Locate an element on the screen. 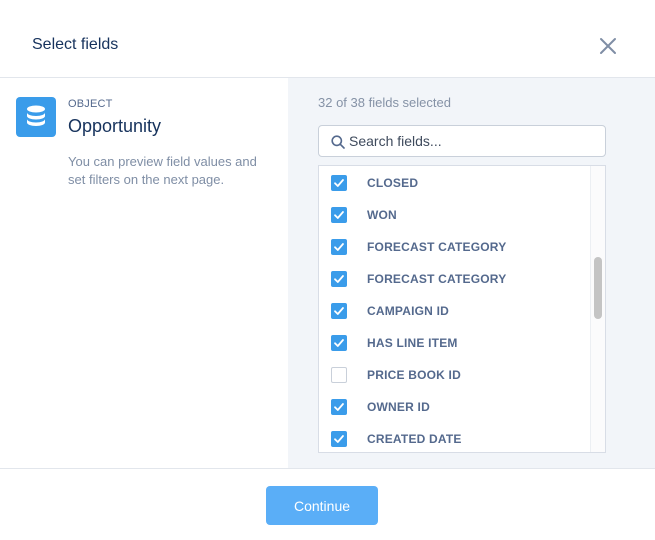 This screenshot has width=655, height=540. field-label: CLOSED is located at coordinates (393, 183).